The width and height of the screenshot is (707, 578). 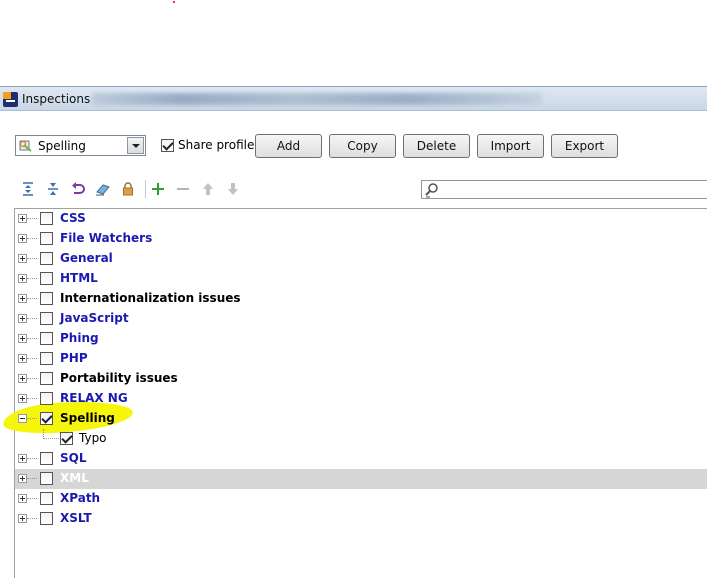 What do you see at coordinates (361, 419) in the screenshot?
I see `tree-row-spelling: Spelling` at bounding box center [361, 419].